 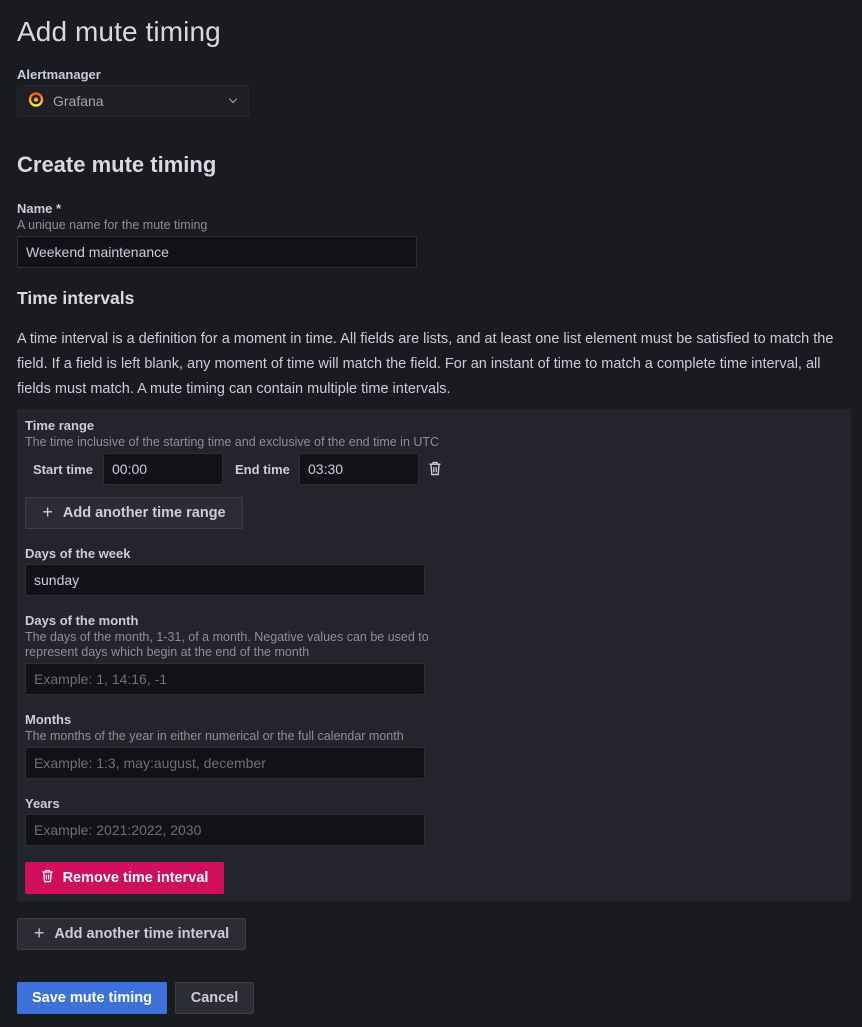 What do you see at coordinates (60, 425) in the screenshot?
I see `time-range-label: Time range` at bounding box center [60, 425].